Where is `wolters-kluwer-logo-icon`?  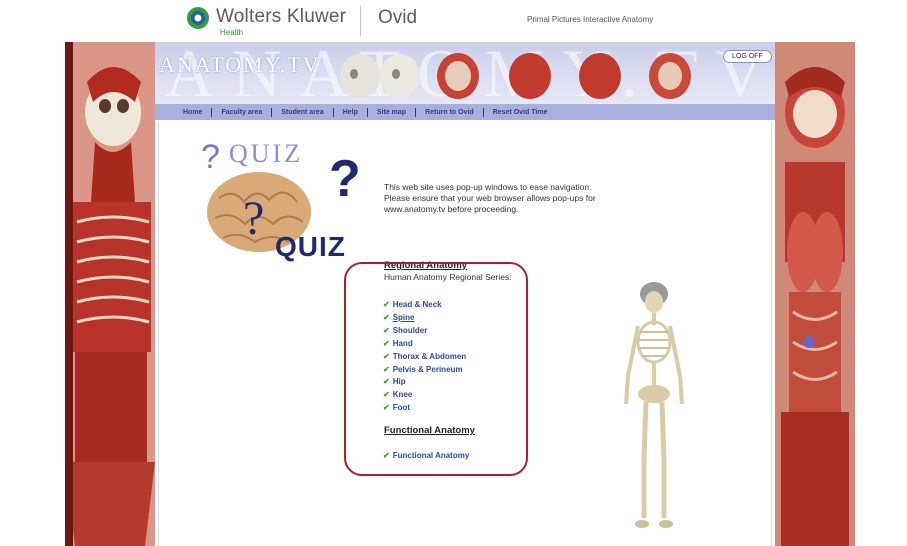
wolters-kluwer-logo-icon is located at coordinates (198, 18).